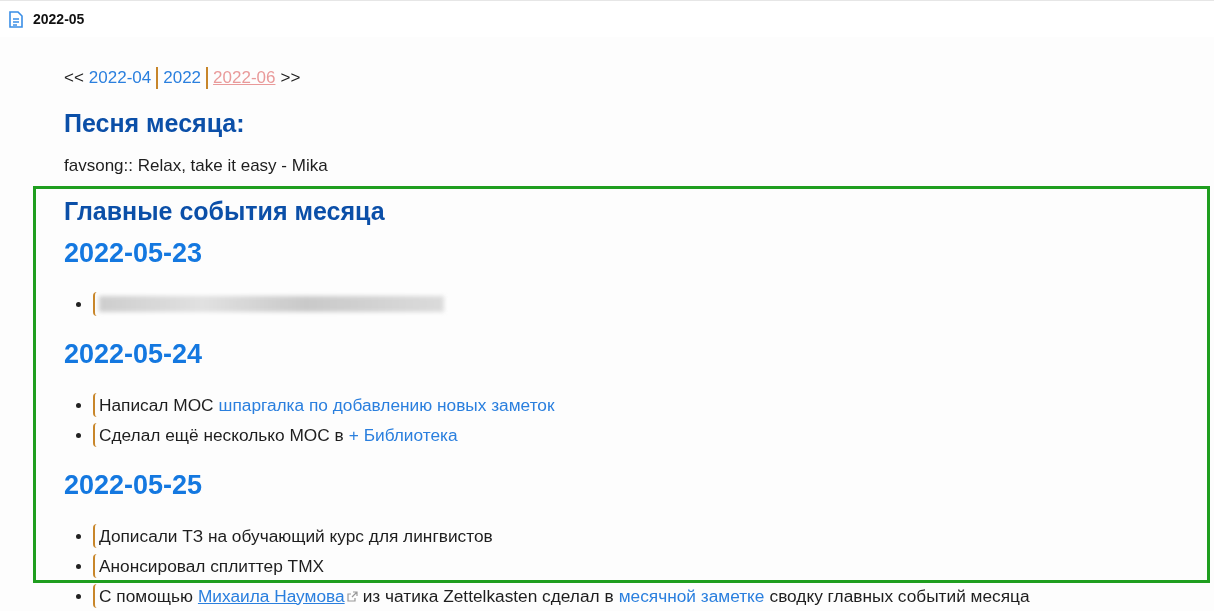 Image resolution: width=1214 pixels, height=611 pixels. What do you see at coordinates (691, 596) in the screenshot?
I see `note-link: месячной заметке` at bounding box center [691, 596].